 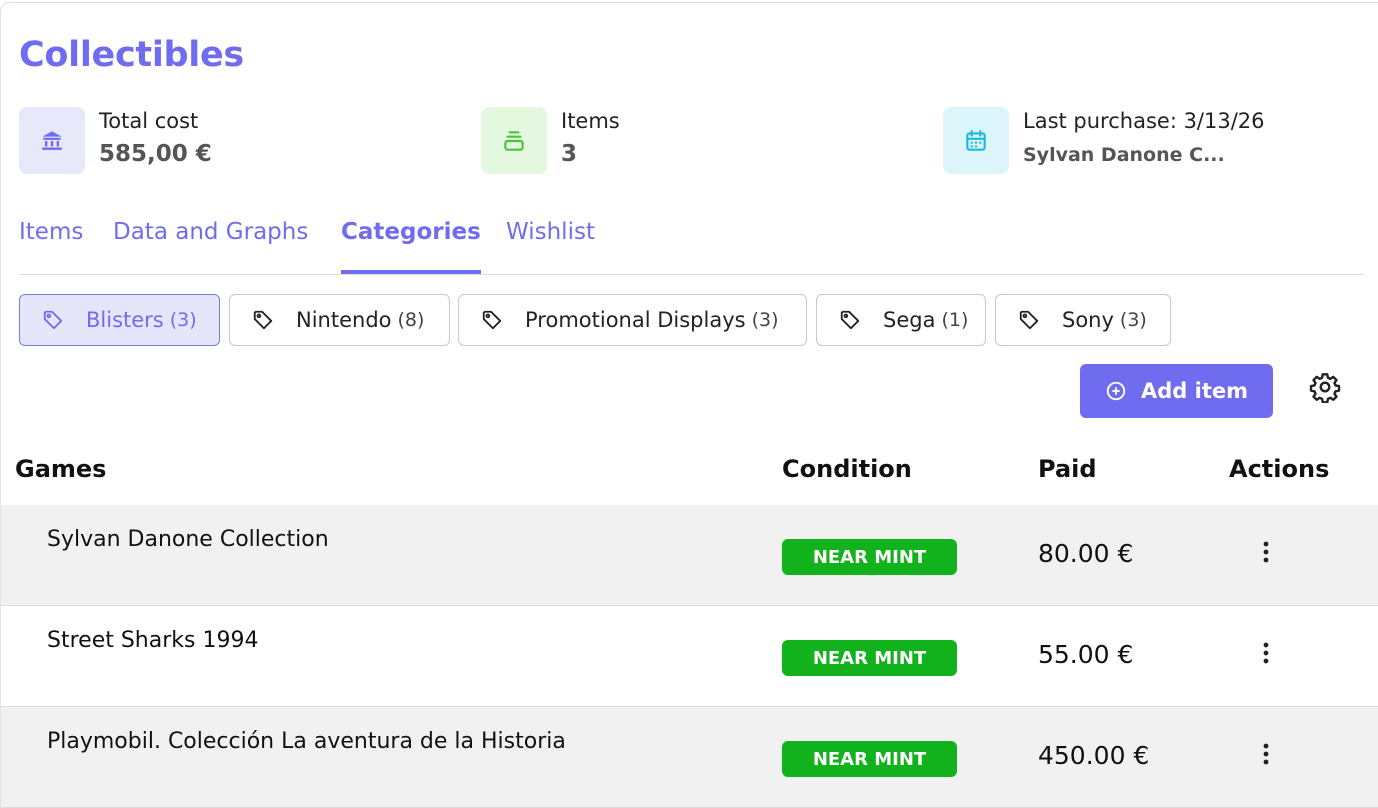 I want to click on table-row: Street Sharks 1994 NEAR MINT 55.00 €, so click(x=689, y=656).